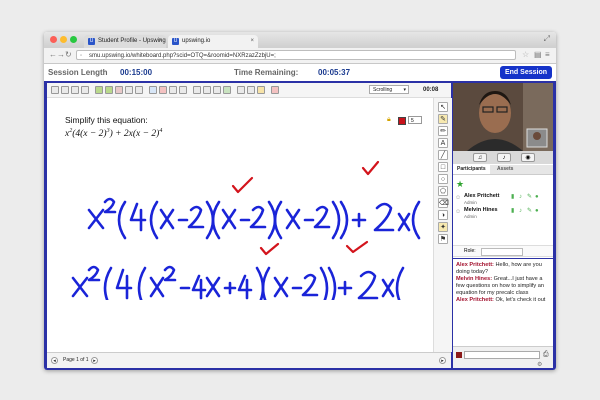 This screenshot has height=400, width=600. I want to click on star-icon: ★, so click(460, 184).